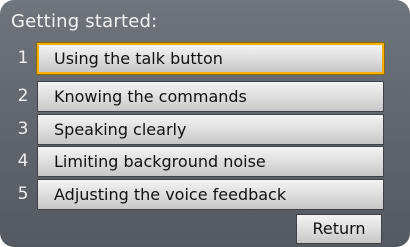 The image size is (410, 247). Describe the element at coordinates (84, 21) in the screenshot. I see `screen-title: Getting started:` at that location.